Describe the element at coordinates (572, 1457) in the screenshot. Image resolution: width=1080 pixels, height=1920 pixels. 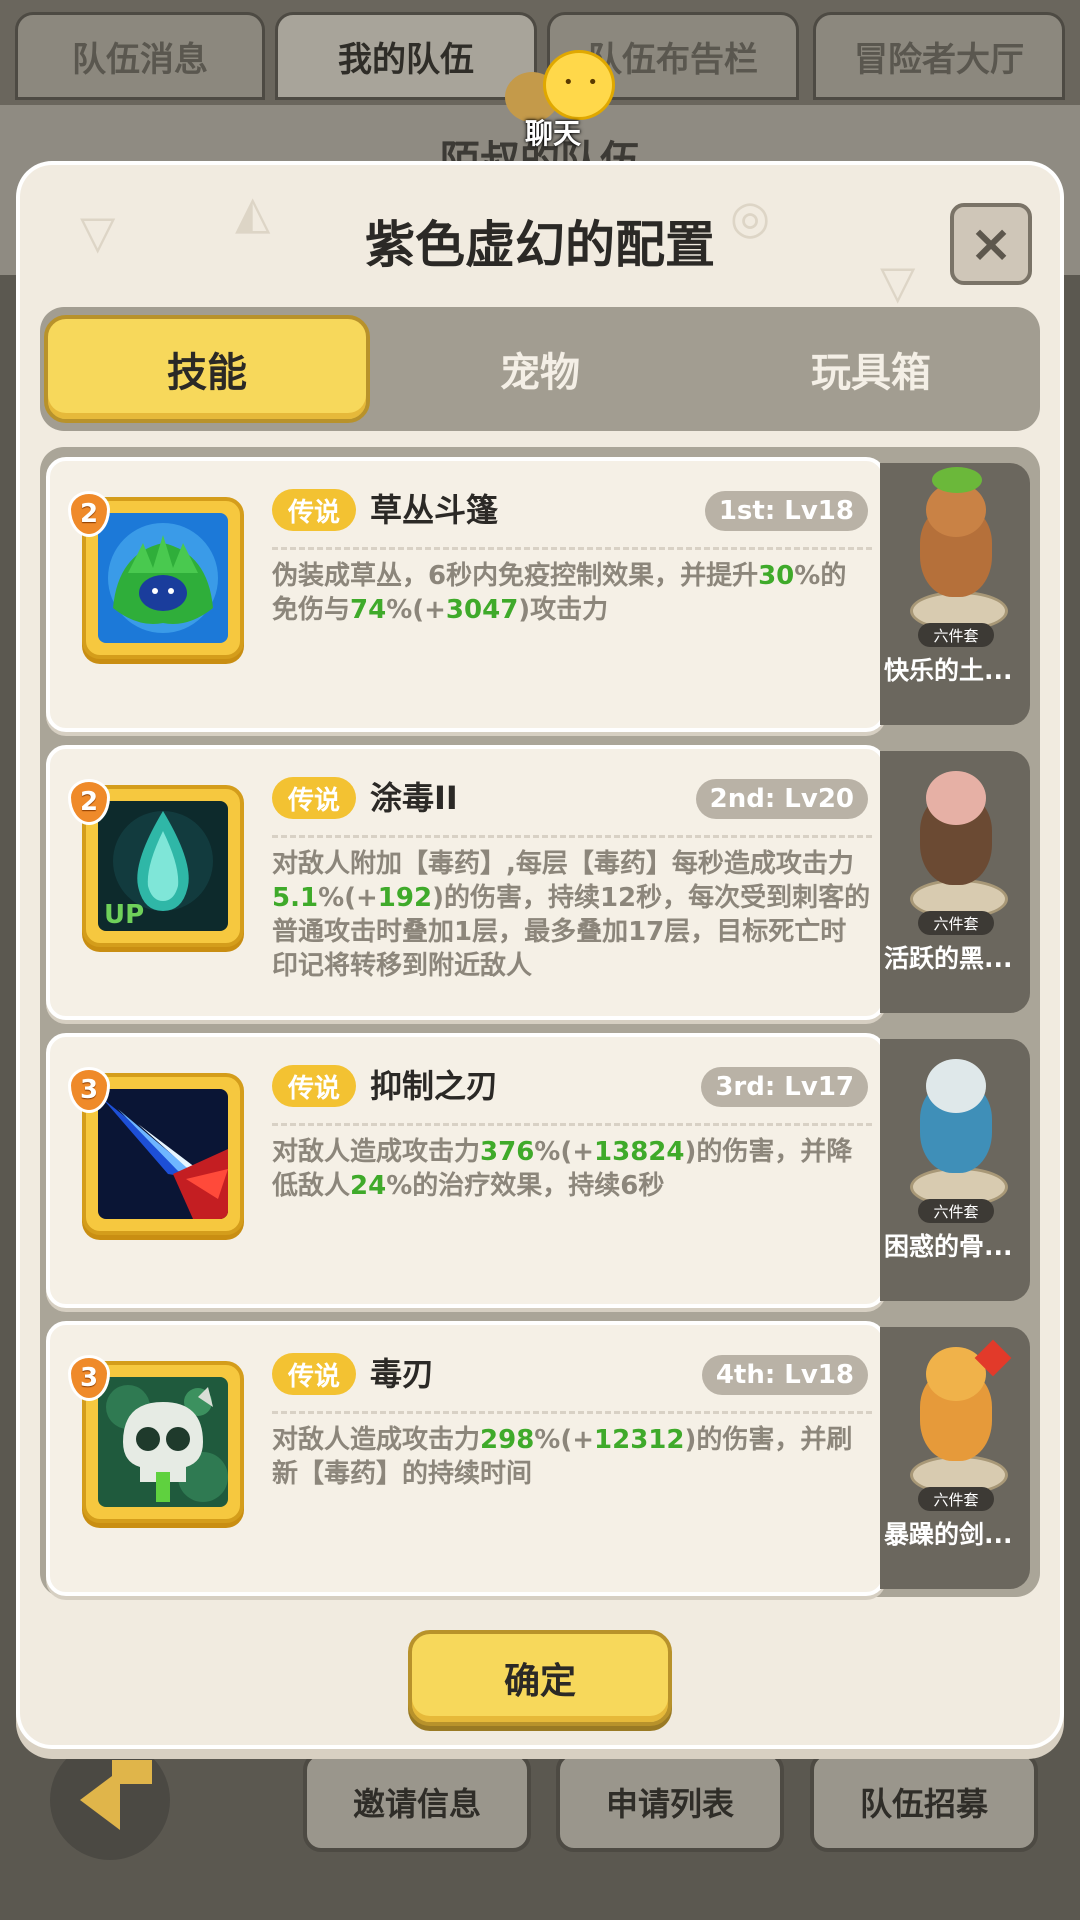
I see `skill-description: 对敌人造成攻击力298%(+12312)的伤害，并刷新【毒药】的持续时间` at that location.